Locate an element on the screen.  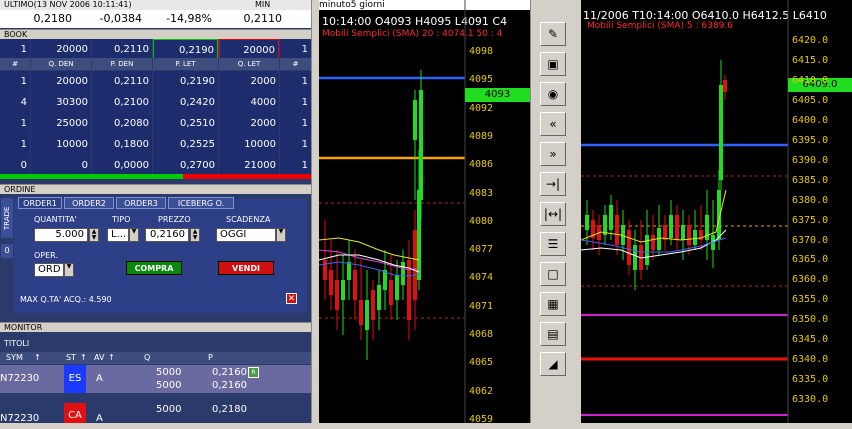
monitor-row: N72230 ES A 5000 0,2160 5000 0,2160 R is located at coordinates (155, 379).